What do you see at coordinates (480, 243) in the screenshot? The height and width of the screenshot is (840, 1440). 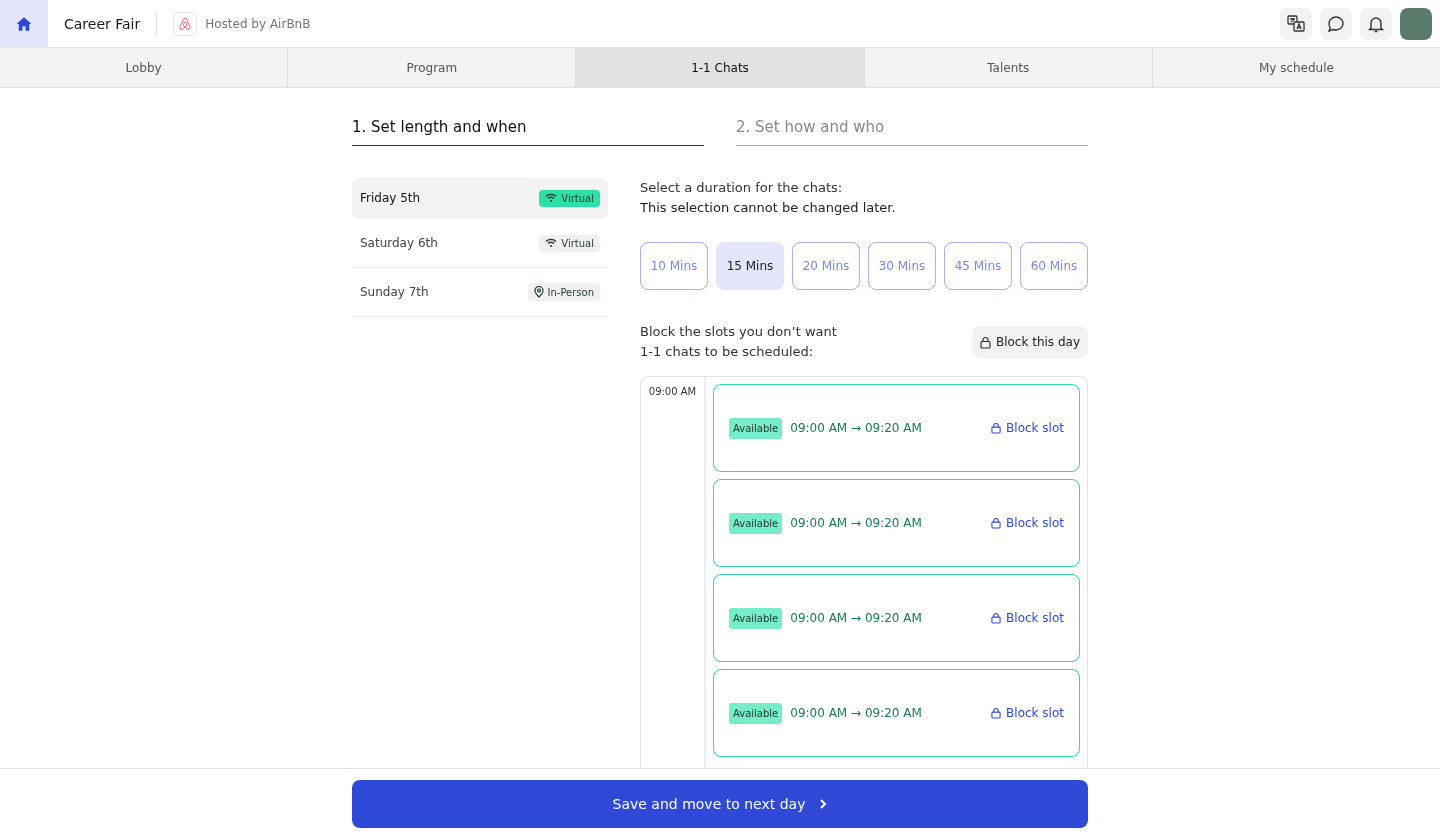 I see `day-item: Saturday 6th Virtual` at bounding box center [480, 243].